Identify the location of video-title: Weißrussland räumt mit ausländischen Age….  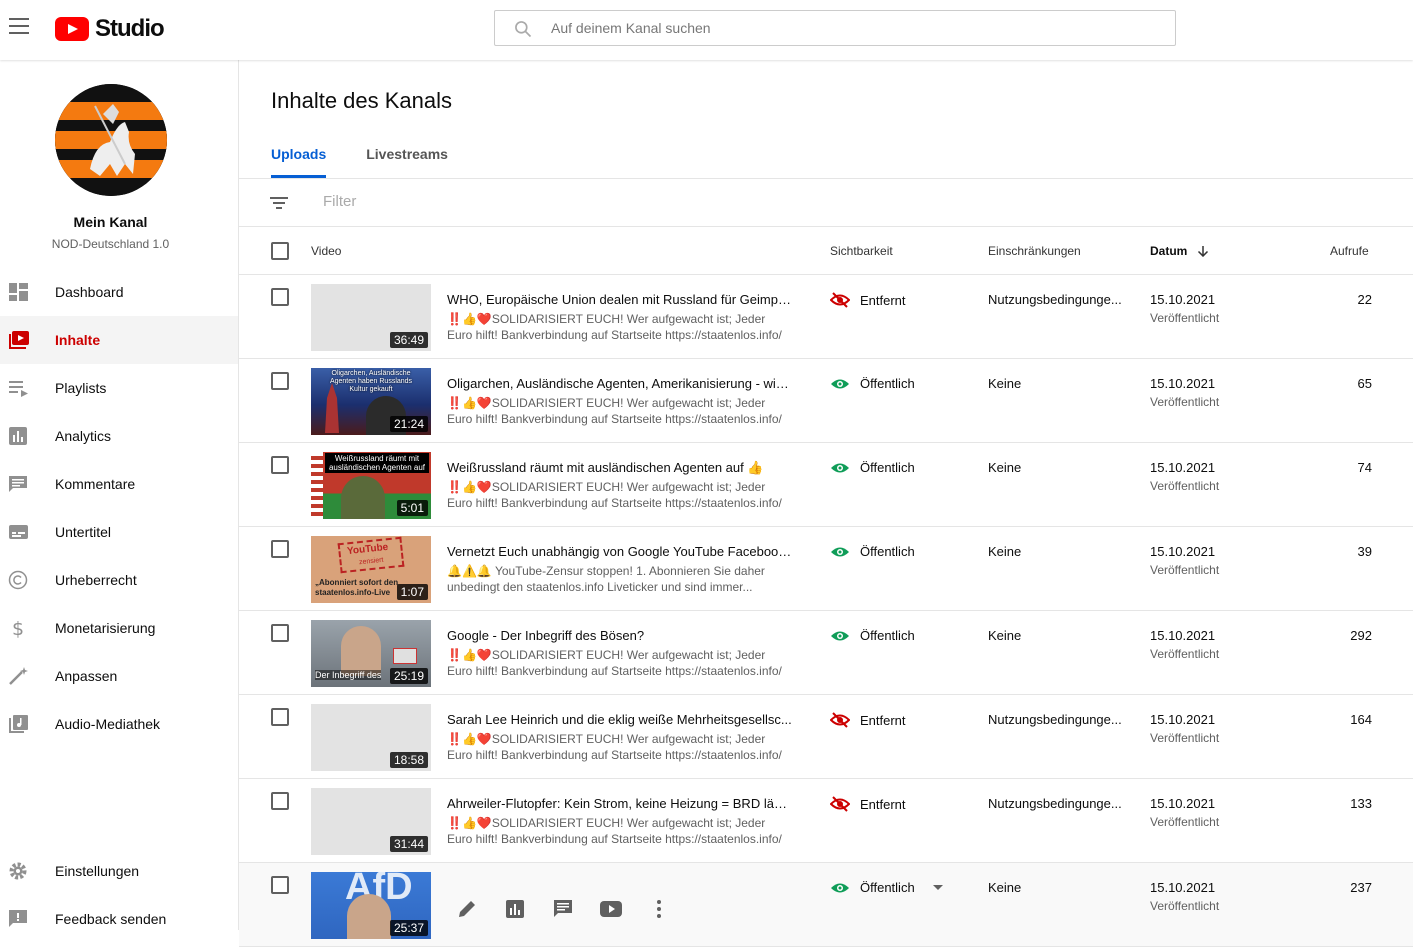
(619, 468).